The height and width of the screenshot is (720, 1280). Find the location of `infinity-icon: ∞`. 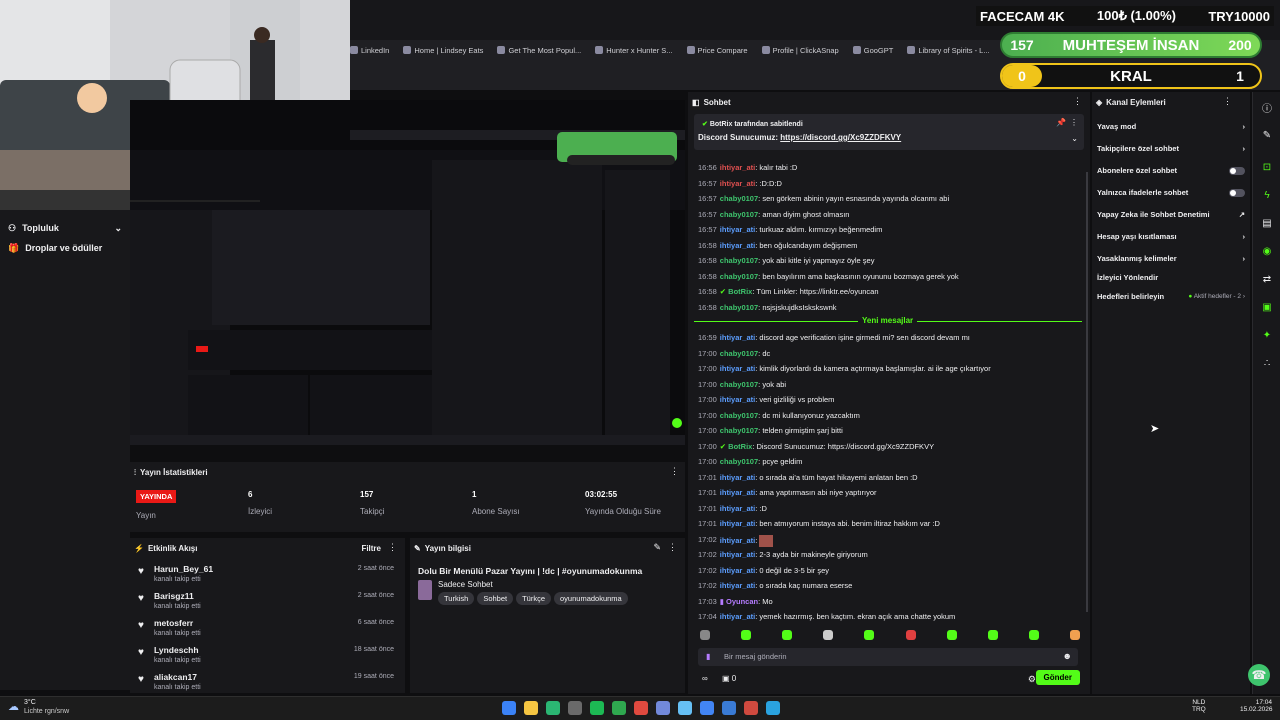

infinity-icon: ∞ is located at coordinates (705, 678).